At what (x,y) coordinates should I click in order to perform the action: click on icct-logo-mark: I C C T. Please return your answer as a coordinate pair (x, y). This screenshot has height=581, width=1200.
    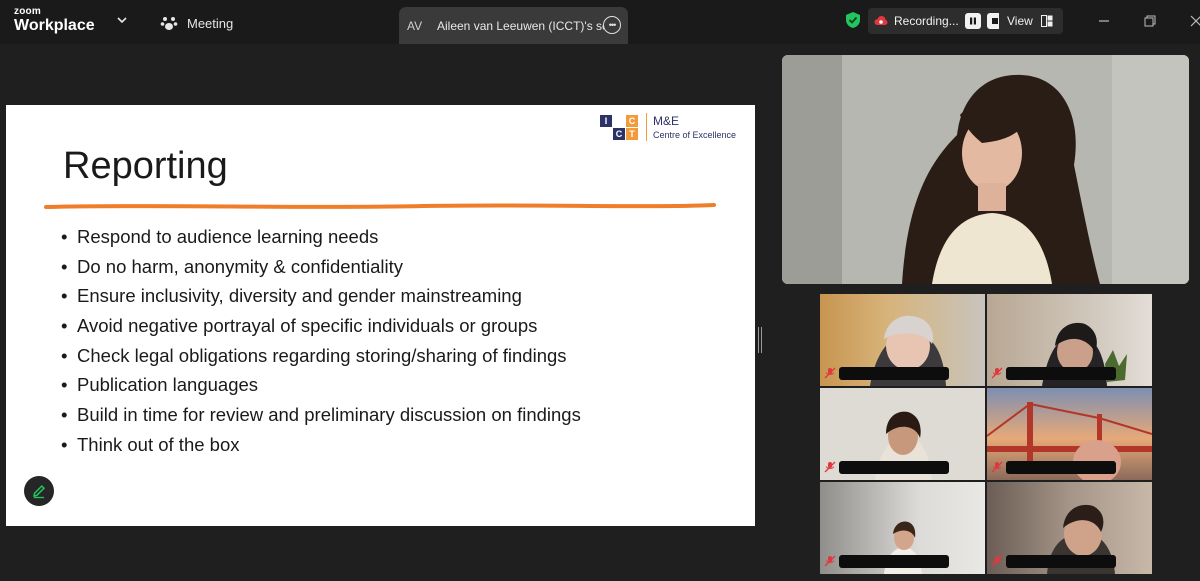
    Looking at the image, I should click on (619, 127).